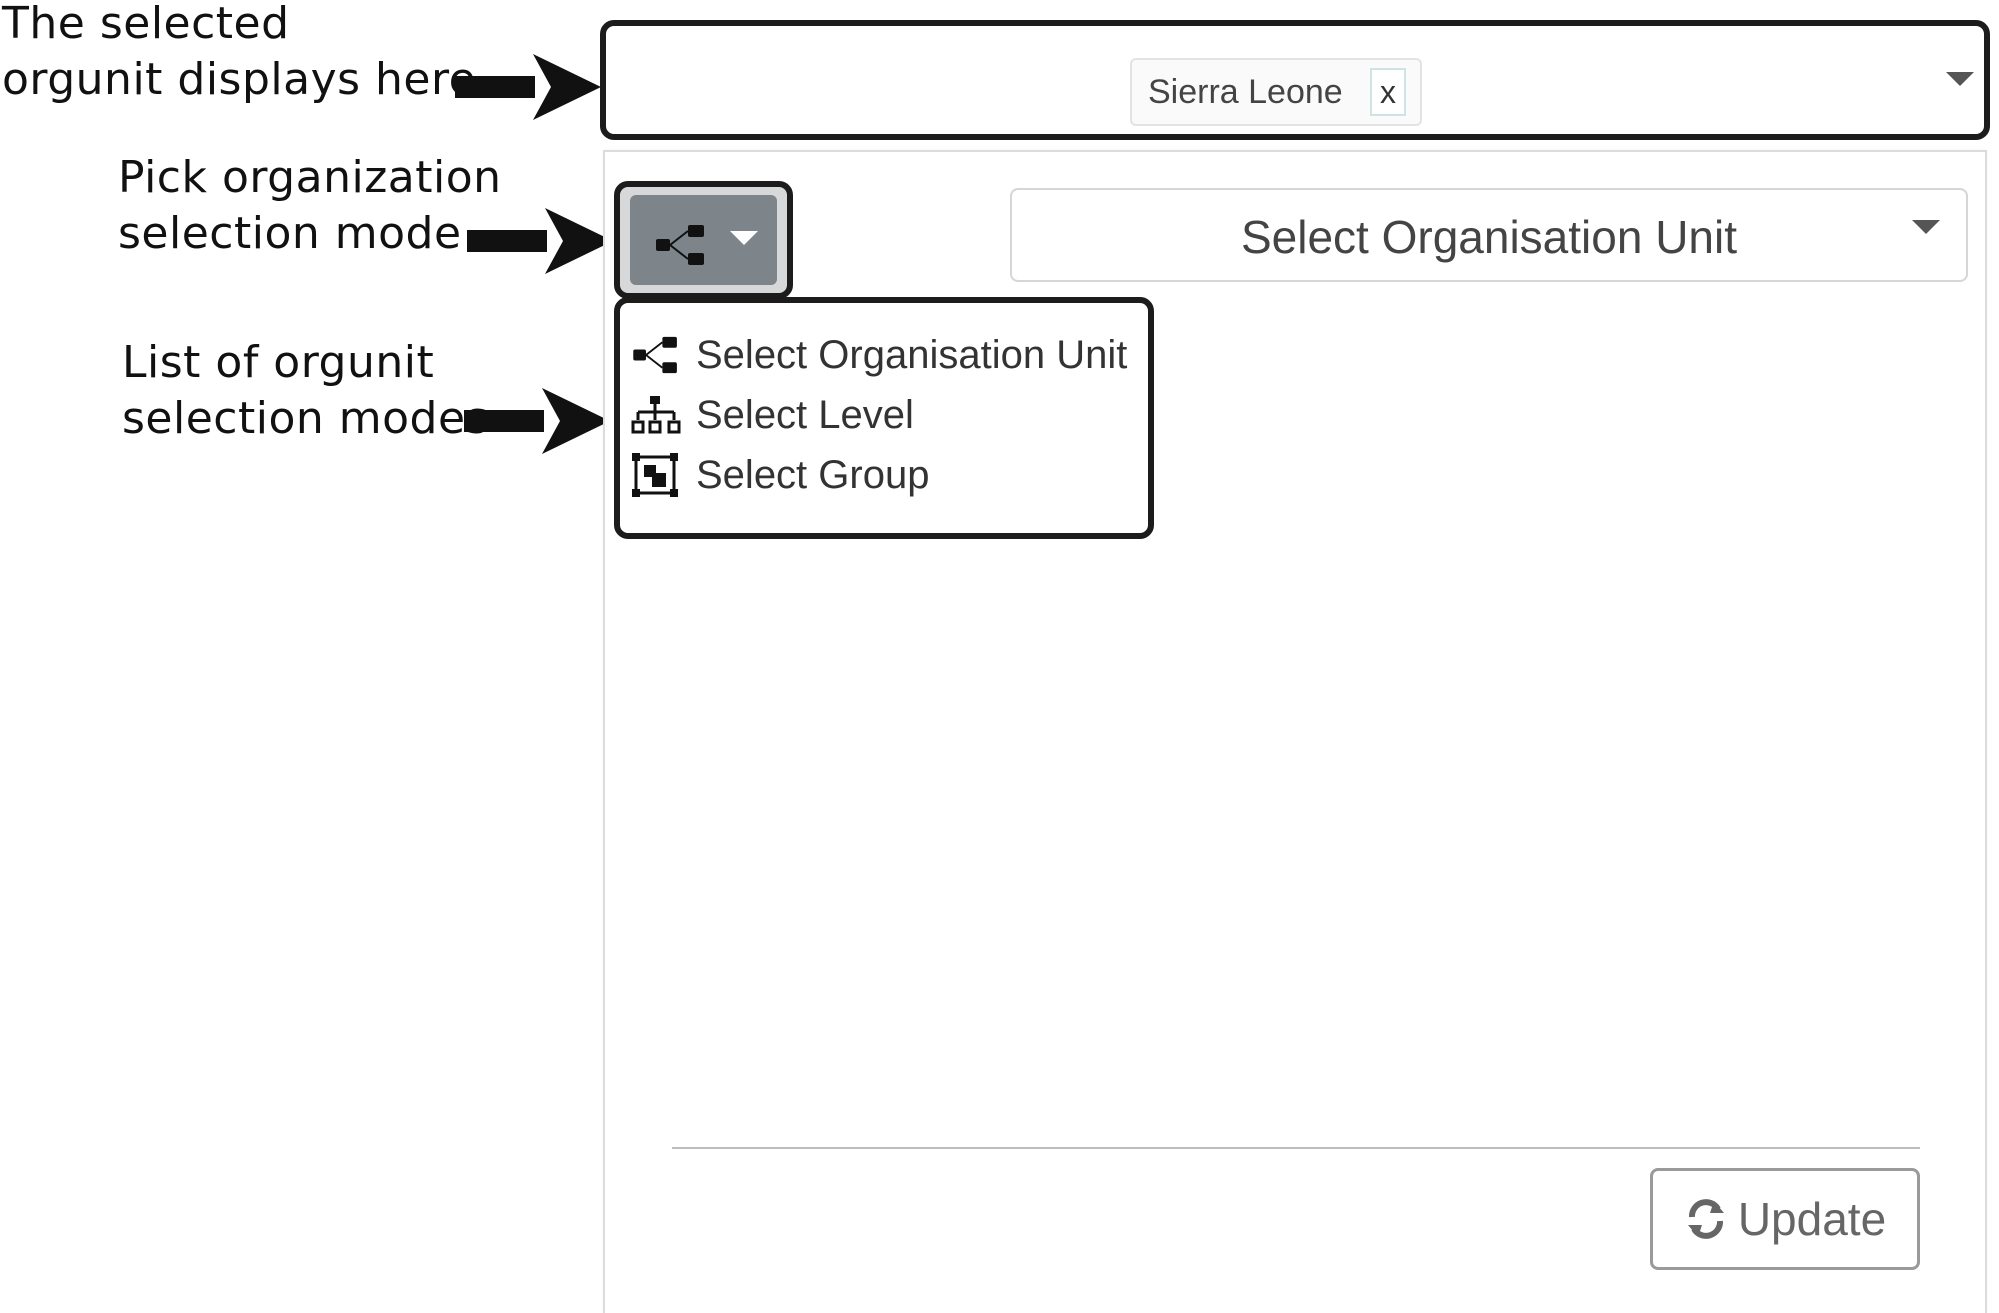  What do you see at coordinates (310, 177) in the screenshot?
I see `annotation-line: Pick organization` at bounding box center [310, 177].